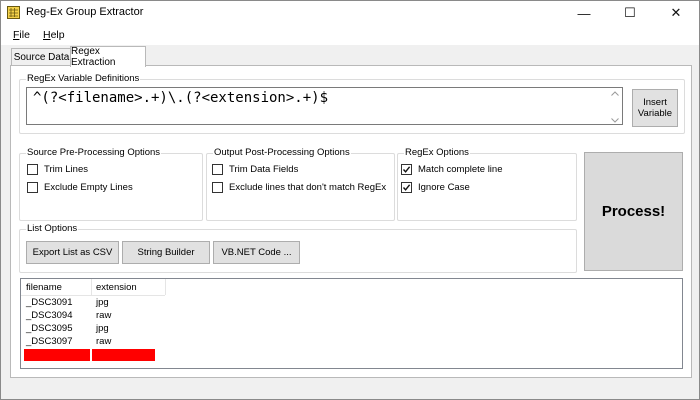 This screenshot has height=400, width=700. I want to click on maximize-icon: ☐, so click(630, 12).